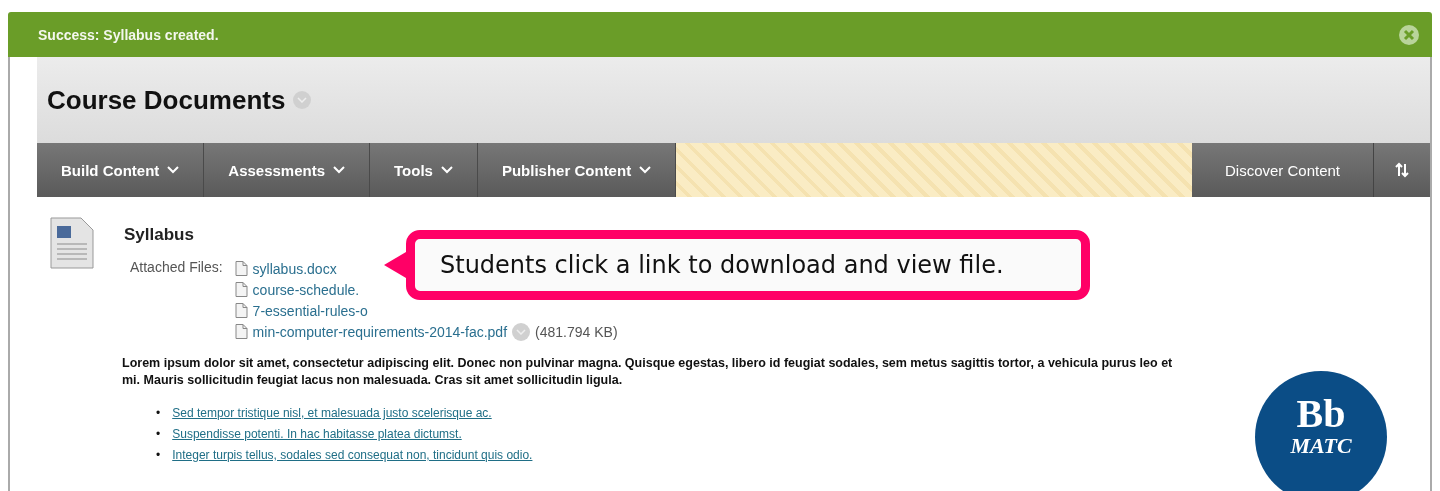 Image resolution: width=1440 pixels, height=491 pixels. I want to click on logo-subtext: MATC, so click(1321, 446).